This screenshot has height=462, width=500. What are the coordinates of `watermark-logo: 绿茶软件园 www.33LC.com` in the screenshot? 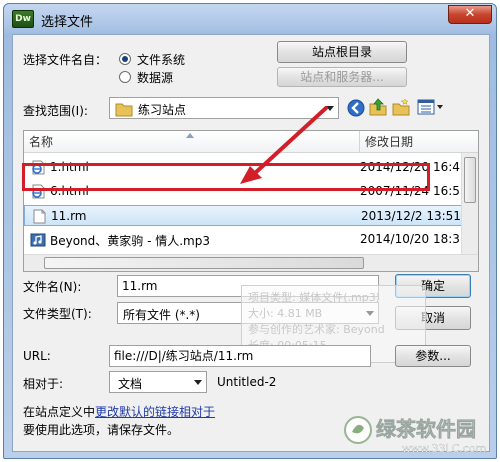 It's located at (415, 435).